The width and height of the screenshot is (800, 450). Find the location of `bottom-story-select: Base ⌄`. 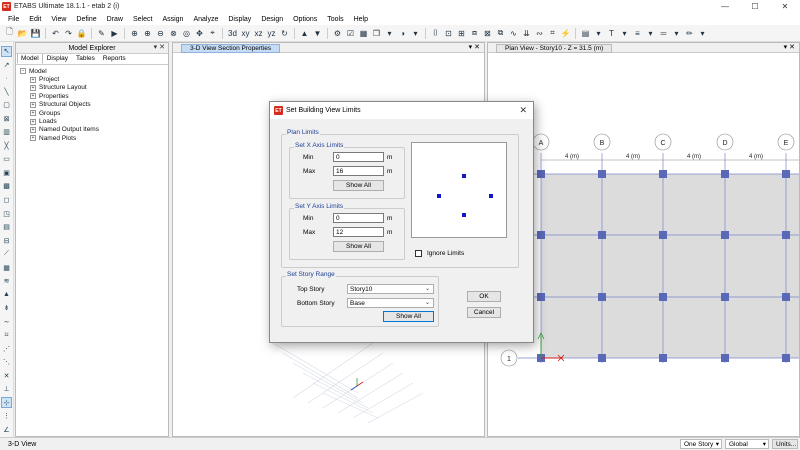

bottom-story-select: Base ⌄ is located at coordinates (390, 303).